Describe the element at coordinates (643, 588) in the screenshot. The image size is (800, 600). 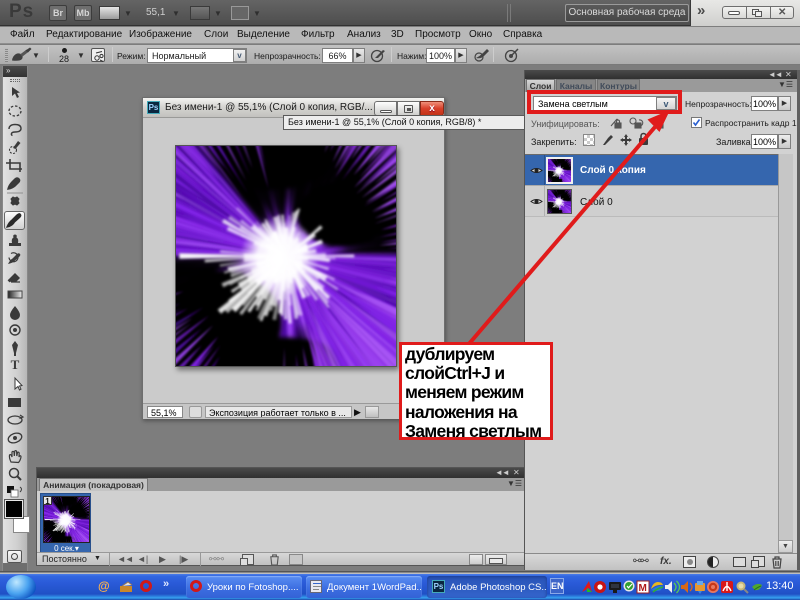
I see `svg-text: M` at that location.